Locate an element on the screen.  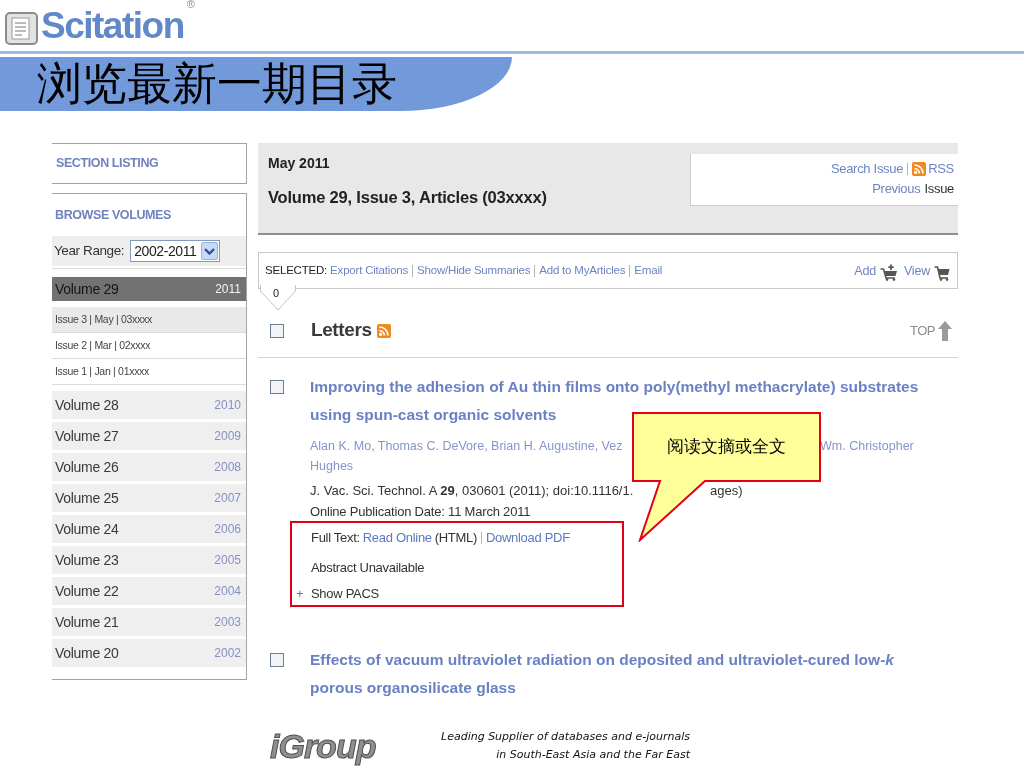
volume-link: Volume 23 is located at coordinates (87, 560).